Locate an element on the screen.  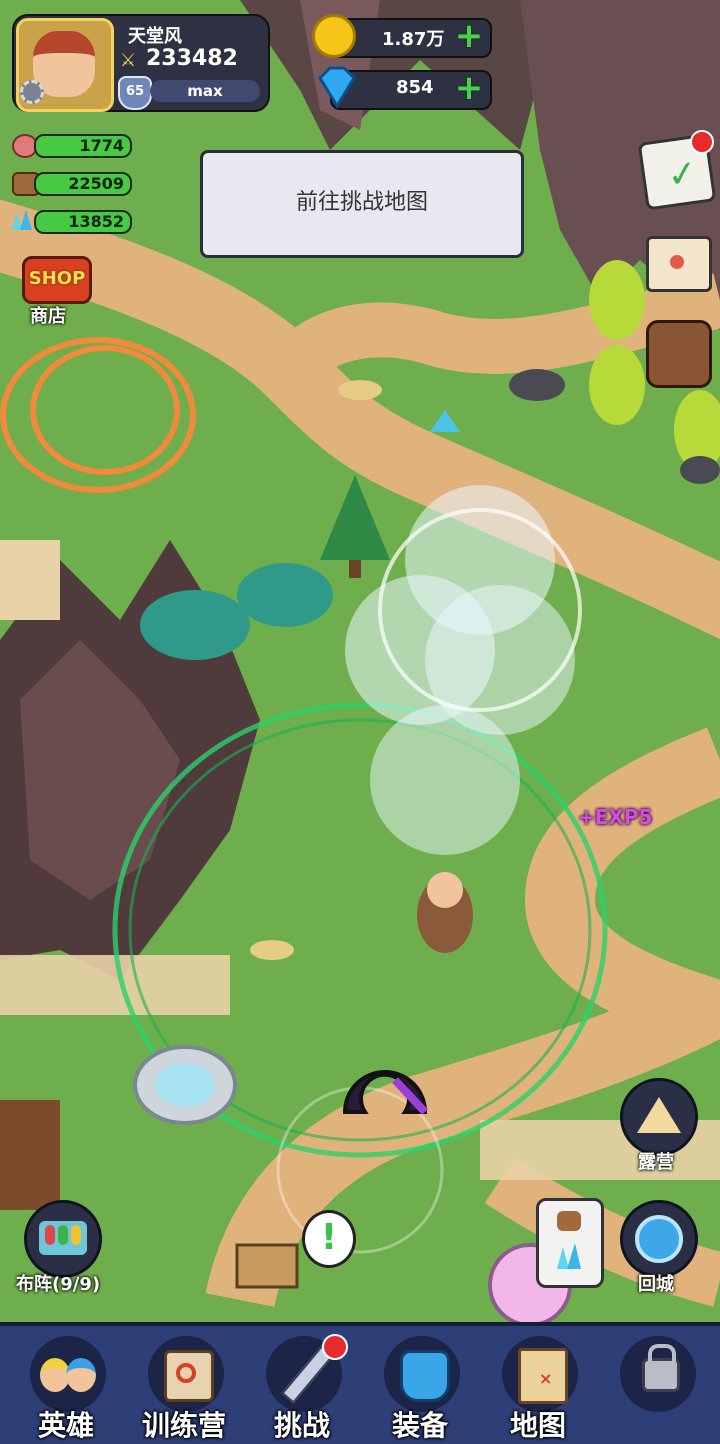
bottom-navigation: 英雄 训练营 挑战 装备 × 地图 is located at coordinates (360, 1383).